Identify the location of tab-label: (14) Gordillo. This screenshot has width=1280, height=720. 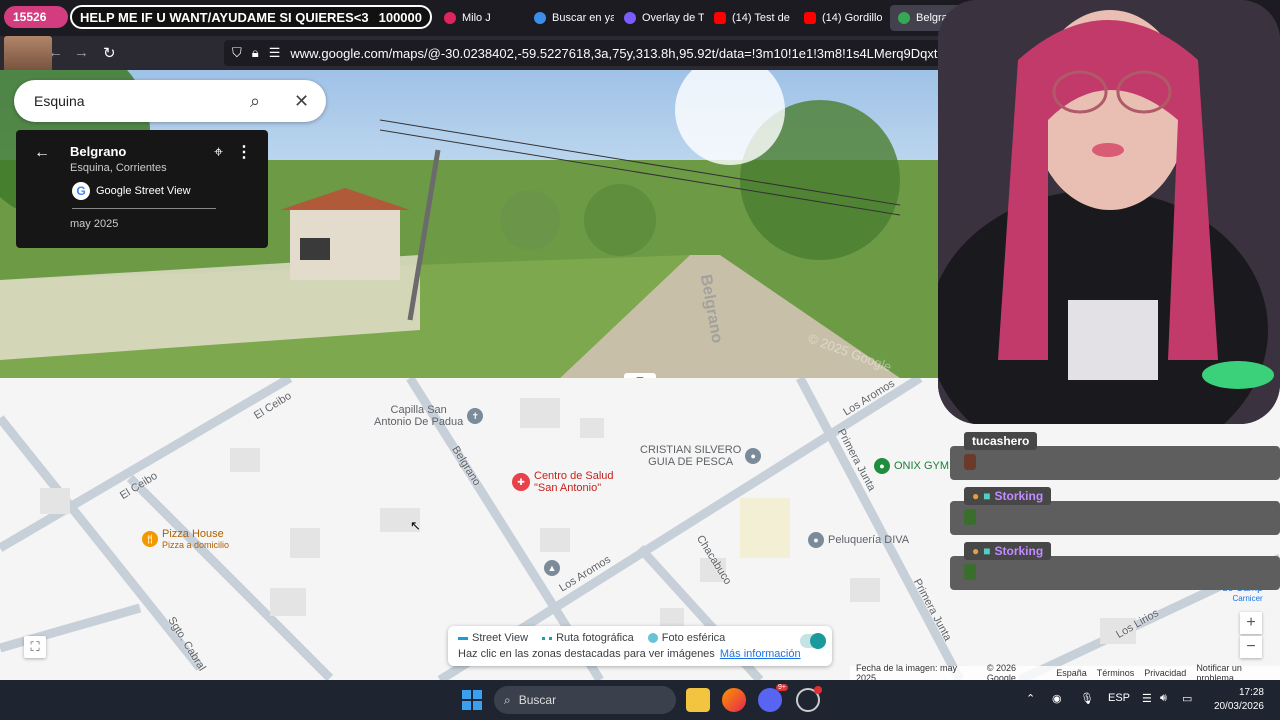
(852, 18).